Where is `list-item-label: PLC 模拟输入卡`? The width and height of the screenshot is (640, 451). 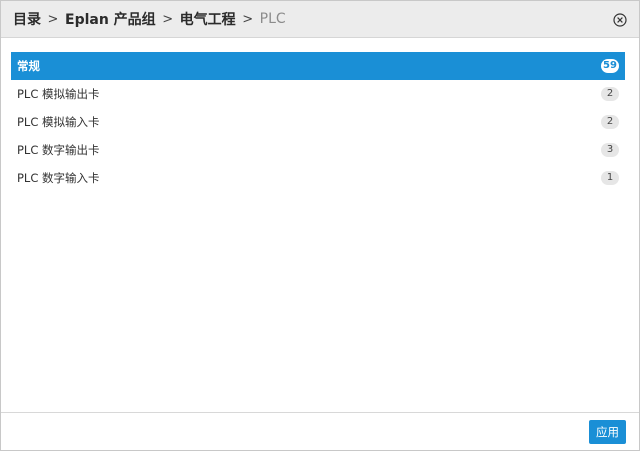
list-item-label: PLC 模拟输入卡 is located at coordinates (58, 122).